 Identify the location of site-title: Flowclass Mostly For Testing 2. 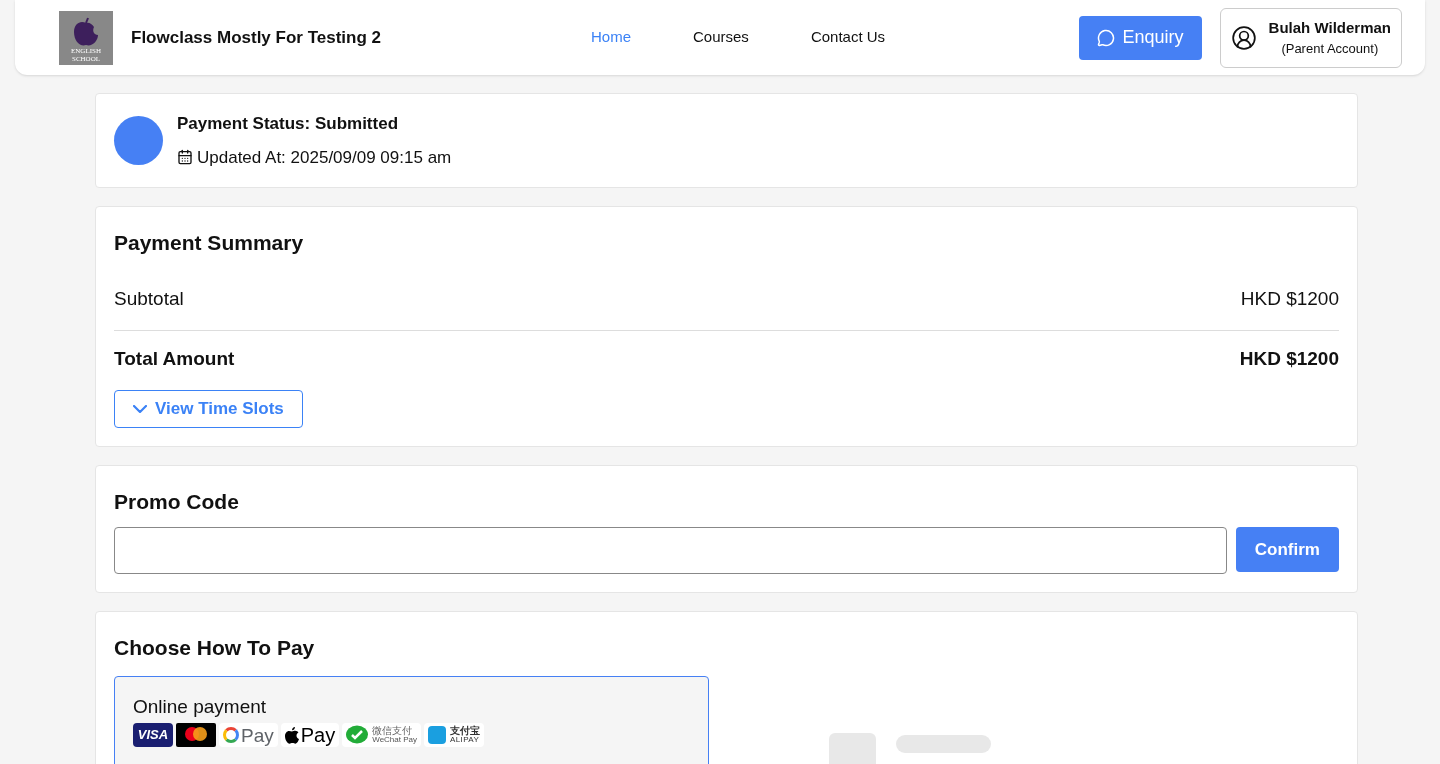
(256, 37).